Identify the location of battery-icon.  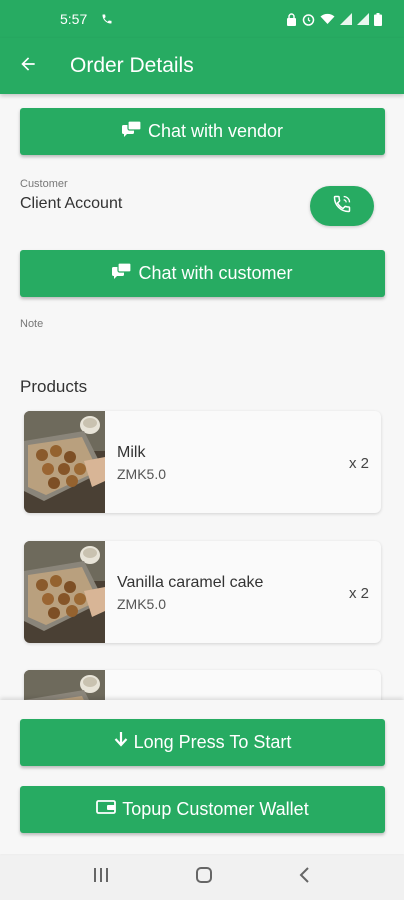
(378, 19).